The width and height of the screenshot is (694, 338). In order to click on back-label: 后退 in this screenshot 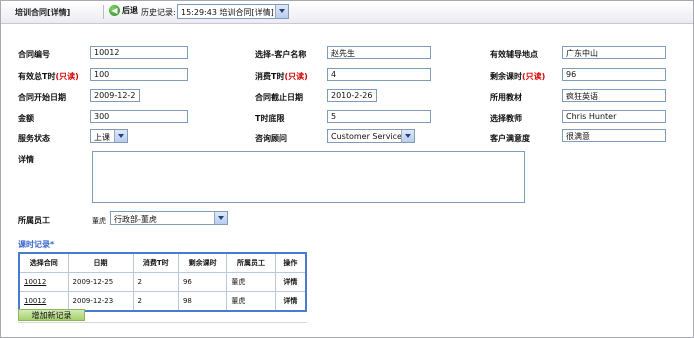, I will do `click(130, 10)`.